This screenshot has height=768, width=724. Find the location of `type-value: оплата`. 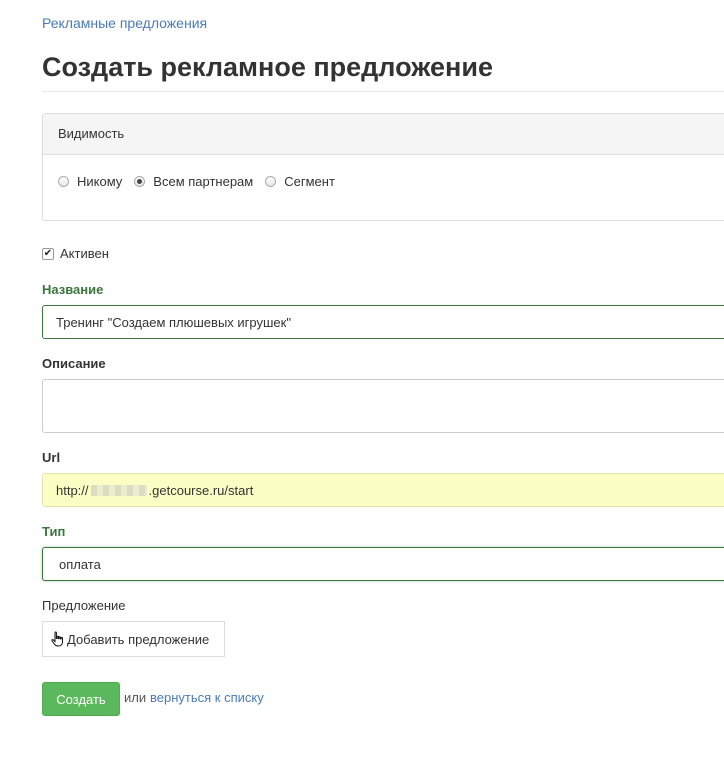

type-value: оплата is located at coordinates (80, 564).